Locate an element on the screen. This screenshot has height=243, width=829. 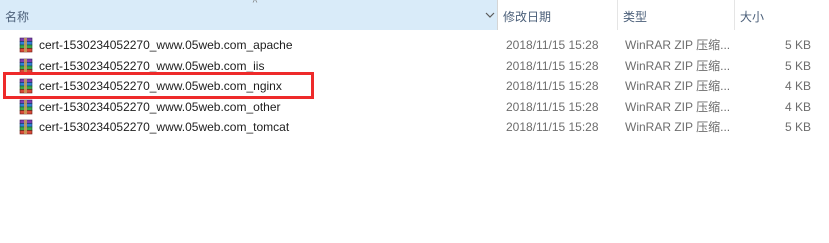
column-header-name: 名称 is located at coordinates (249, 15).